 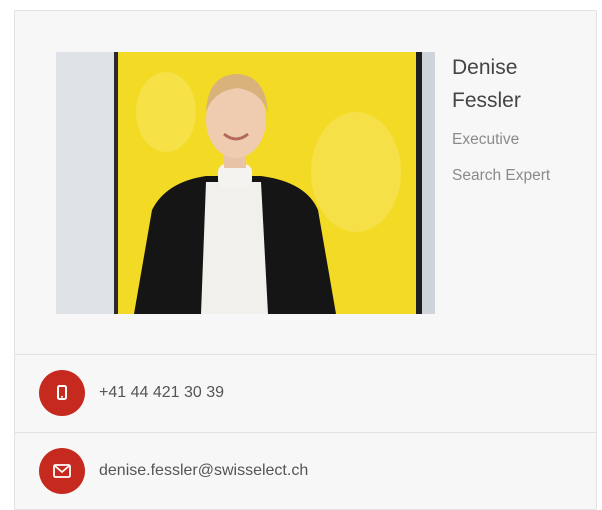 I want to click on phone-number: +41 44 421 30 39, so click(x=161, y=393).